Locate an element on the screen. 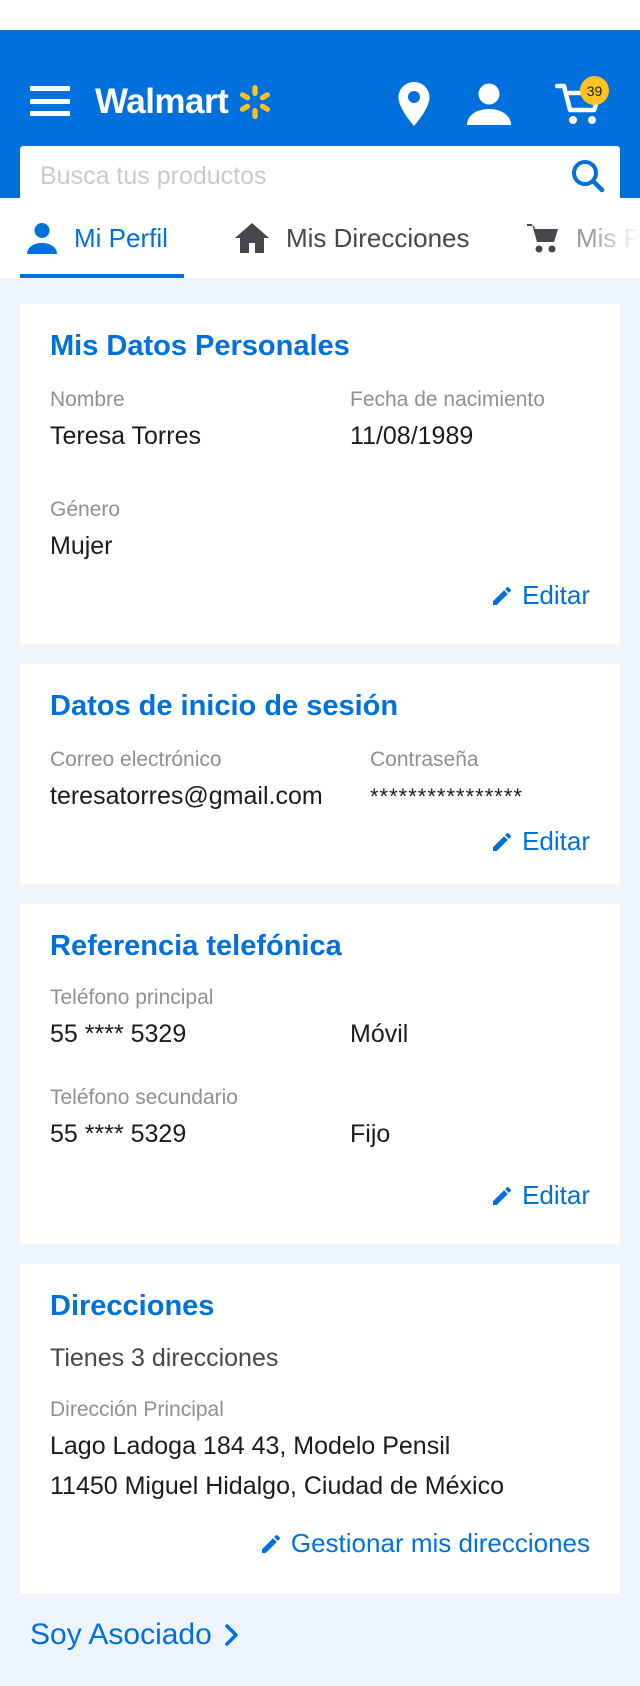 This screenshot has width=640, height=1686. spark-icon is located at coordinates (255, 102).